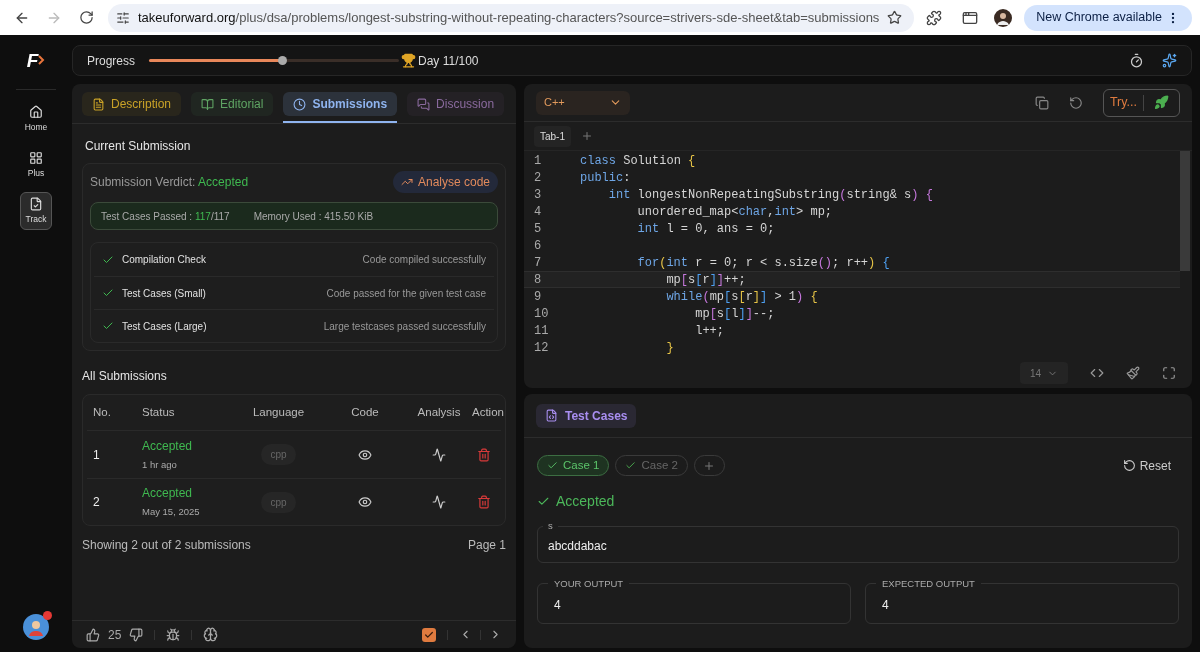  Describe the element at coordinates (1169, 60) in the screenshot. I see `ai-sparkle-icon` at that location.